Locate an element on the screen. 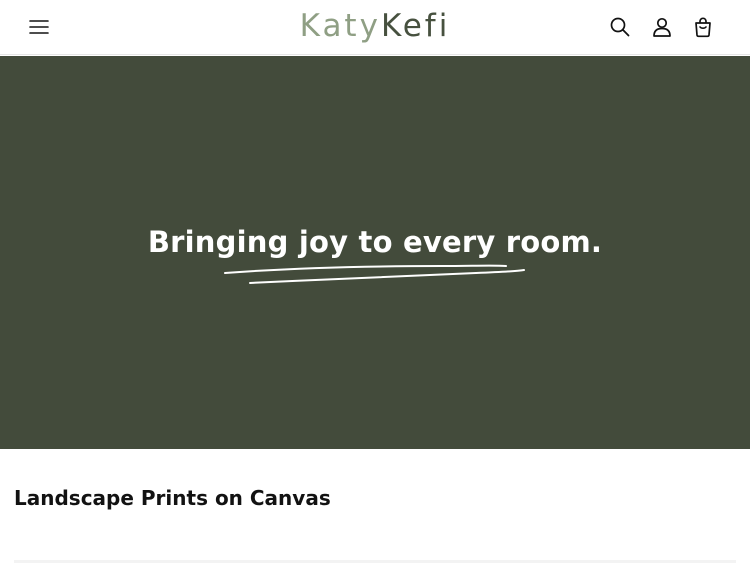 The image size is (750, 563). account-icon is located at coordinates (662, 27).